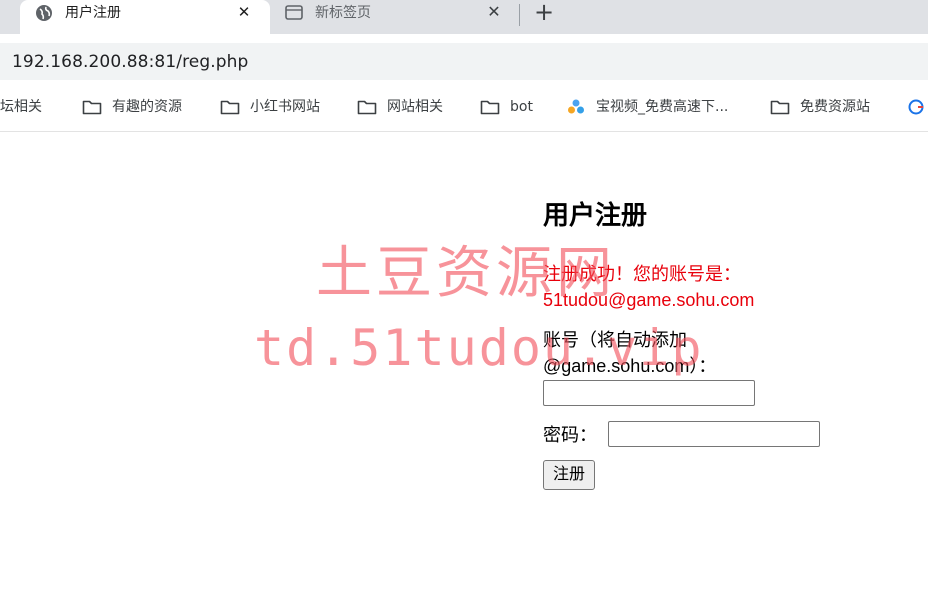 The height and width of the screenshot is (609, 928). What do you see at coordinates (835, 107) in the screenshot?
I see `bookmark-label: 免费资源站` at bounding box center [835, 107].